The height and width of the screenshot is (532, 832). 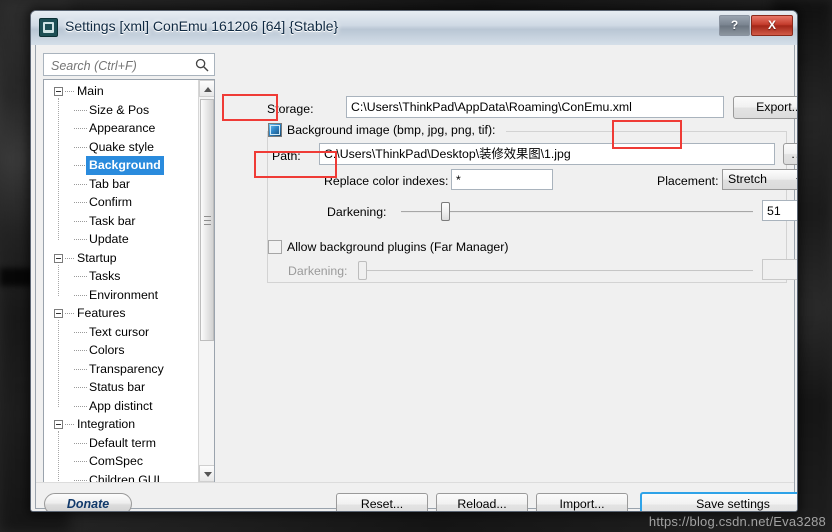 I want to click on tree-item-status-bar: Status bar, so click(x=121, y=387).